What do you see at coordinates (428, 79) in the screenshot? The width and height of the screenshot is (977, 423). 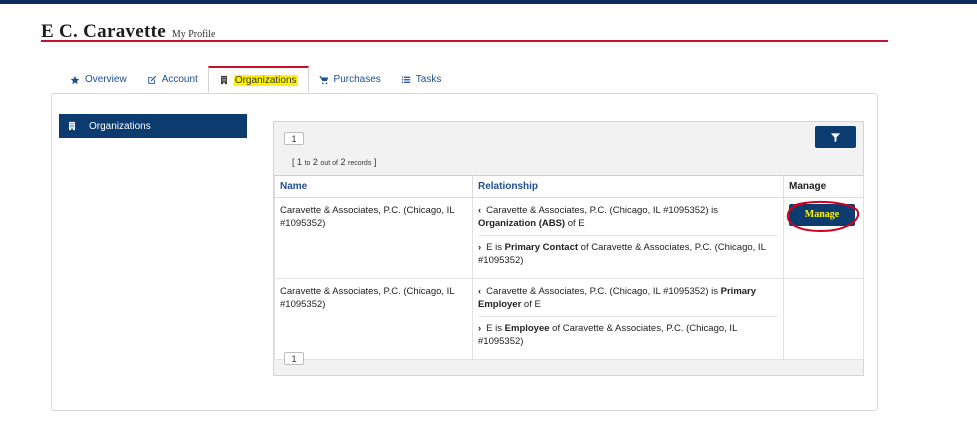 I see `tab-label: Tasks` at bounding box center [428, 79].